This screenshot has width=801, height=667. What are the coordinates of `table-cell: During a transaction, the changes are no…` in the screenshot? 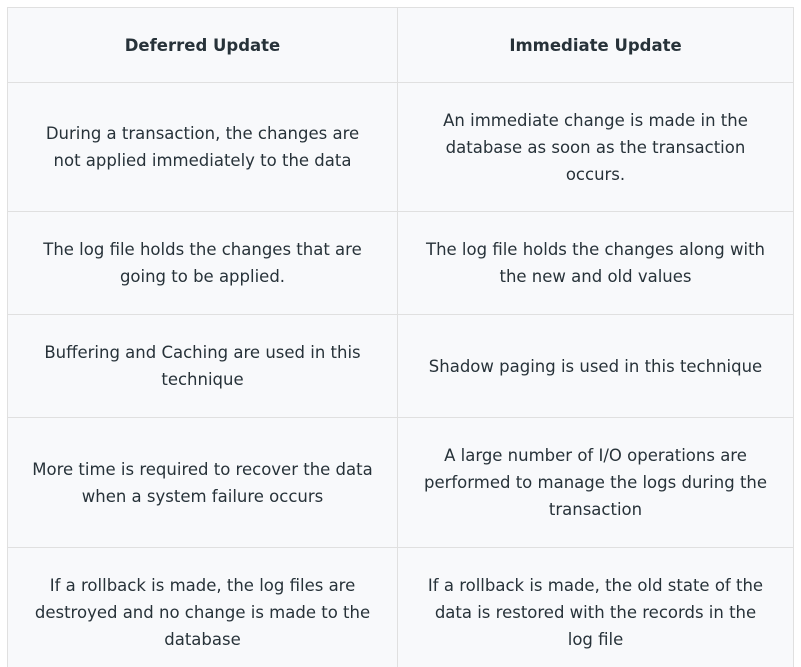 It's located at (203, 147).